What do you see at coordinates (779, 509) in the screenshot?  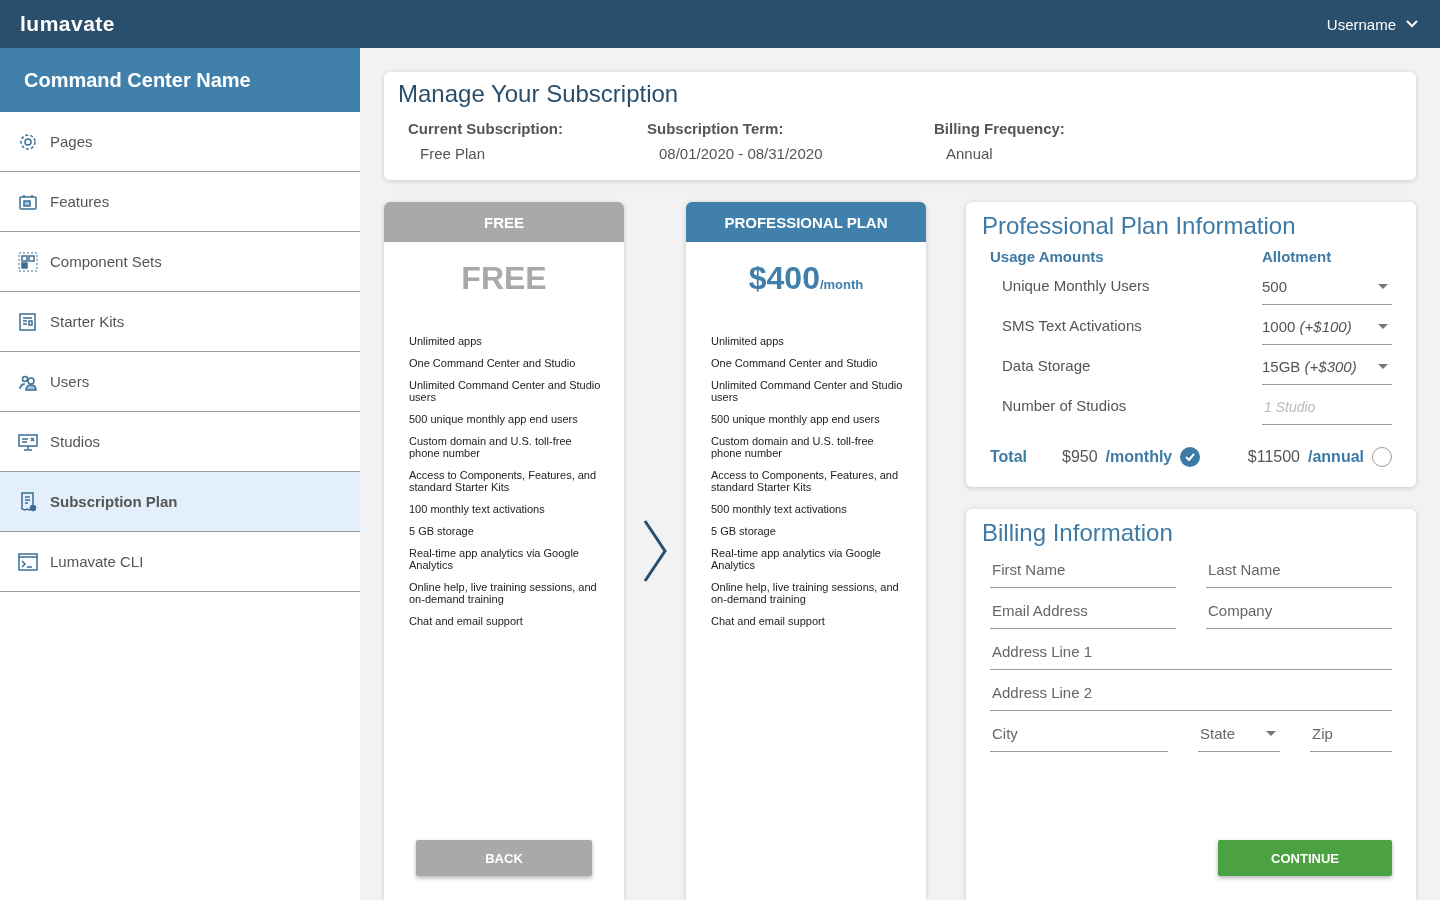 I see `plan-feature: 500 monthly text activations` at bounding box center [779, 509].